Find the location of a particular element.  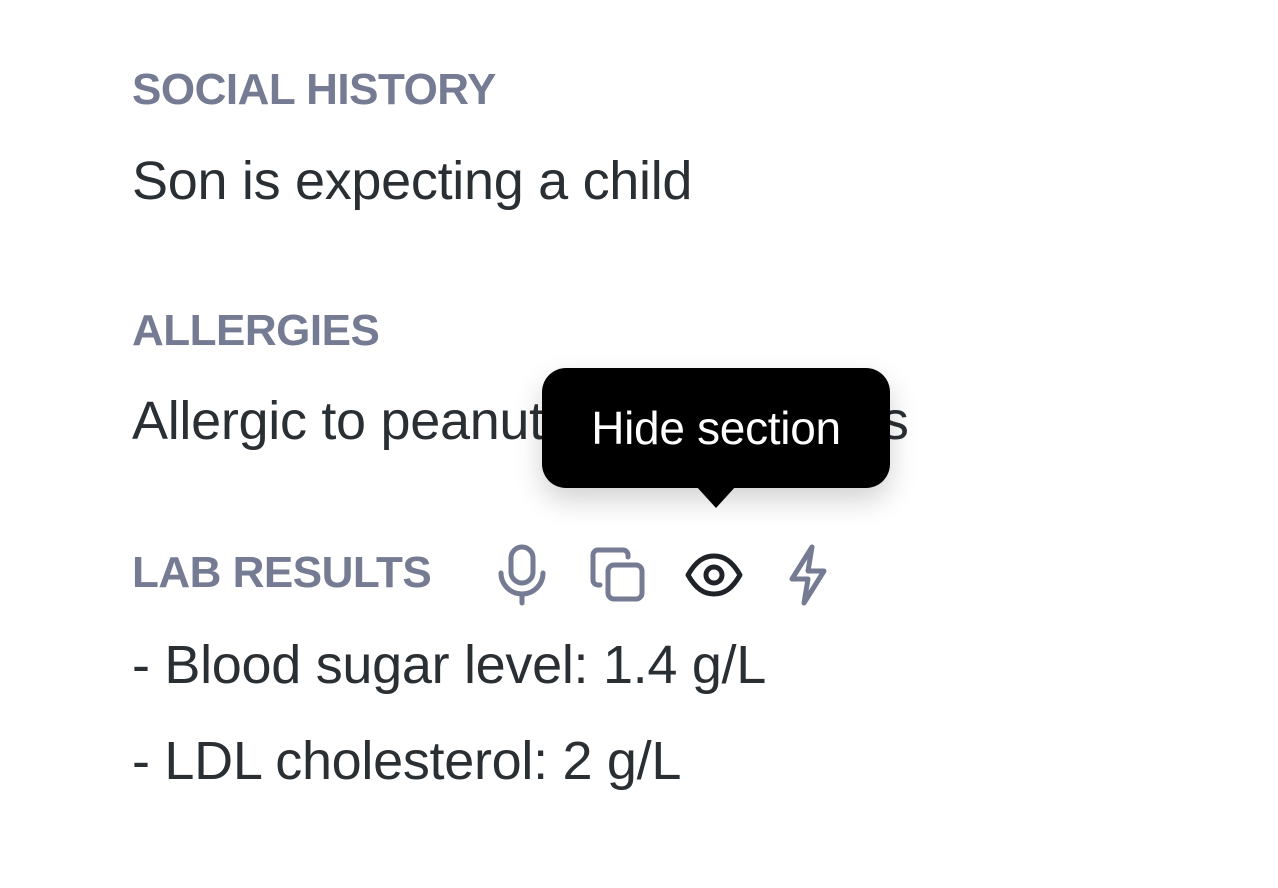

hide-section-button is located at coordinates (714, 575).